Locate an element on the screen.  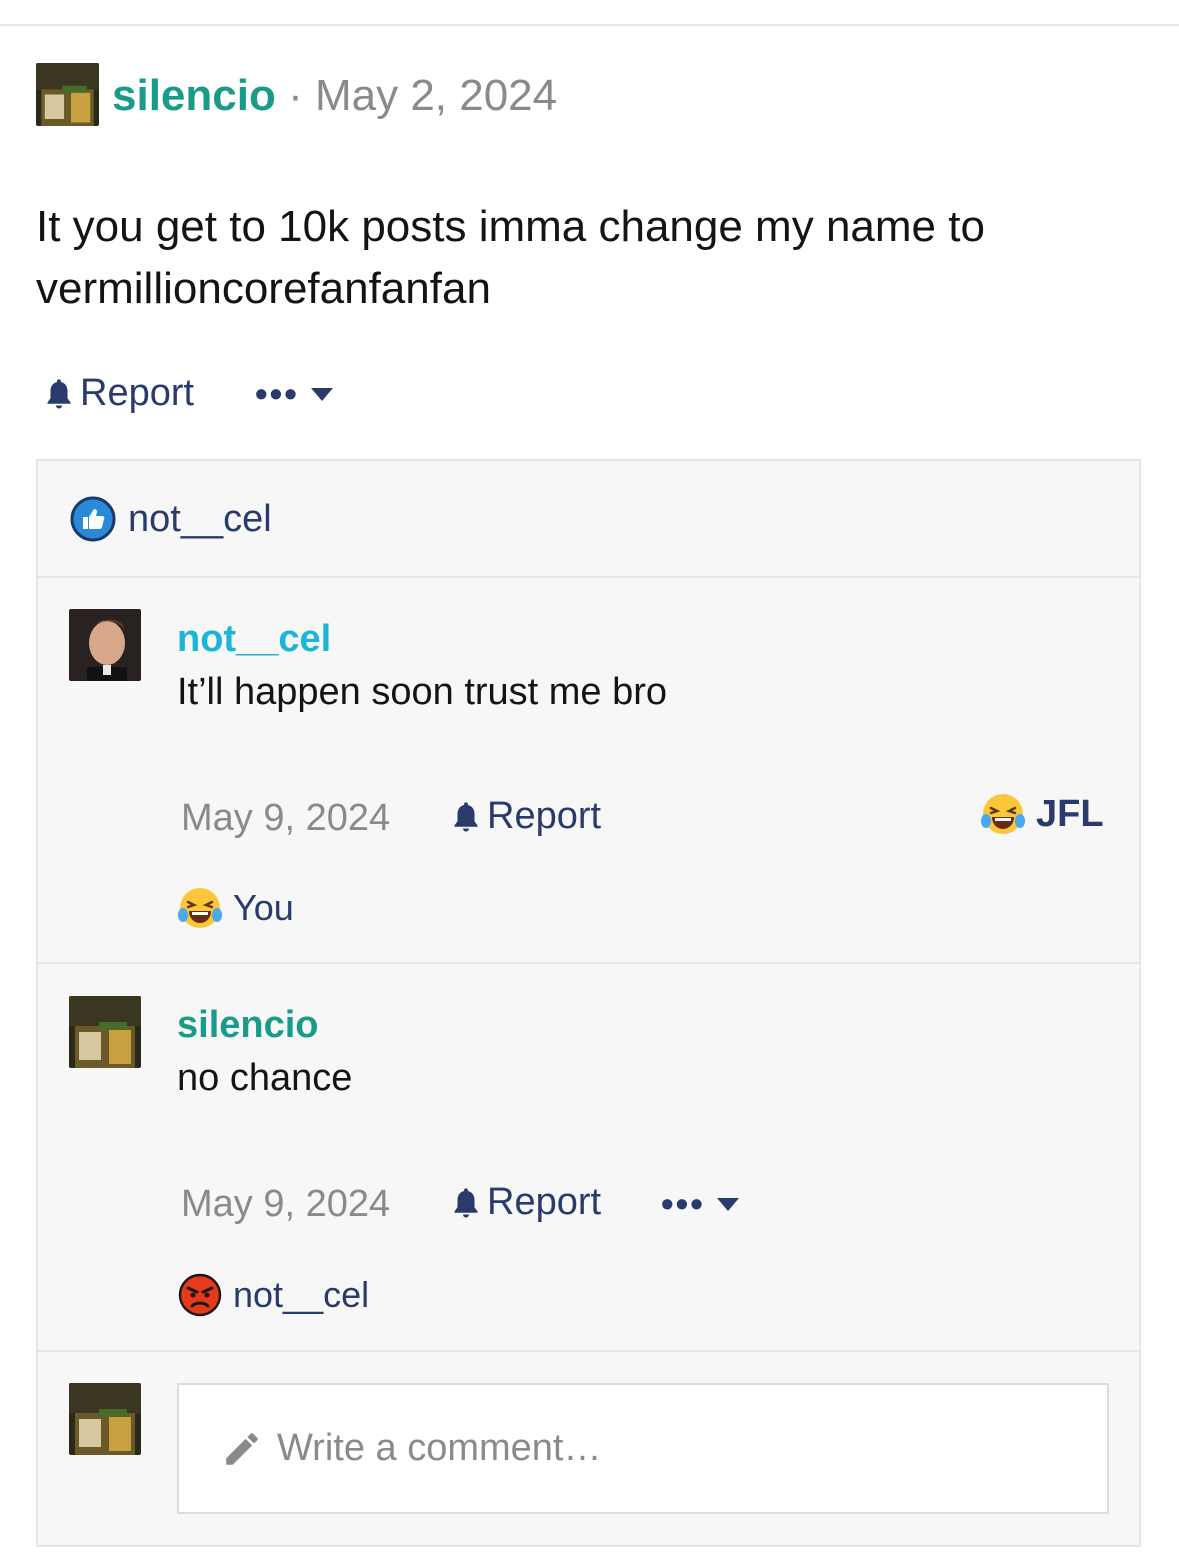
post-header: silencio · May 2, 2024 is located at coordinates (334, 96).